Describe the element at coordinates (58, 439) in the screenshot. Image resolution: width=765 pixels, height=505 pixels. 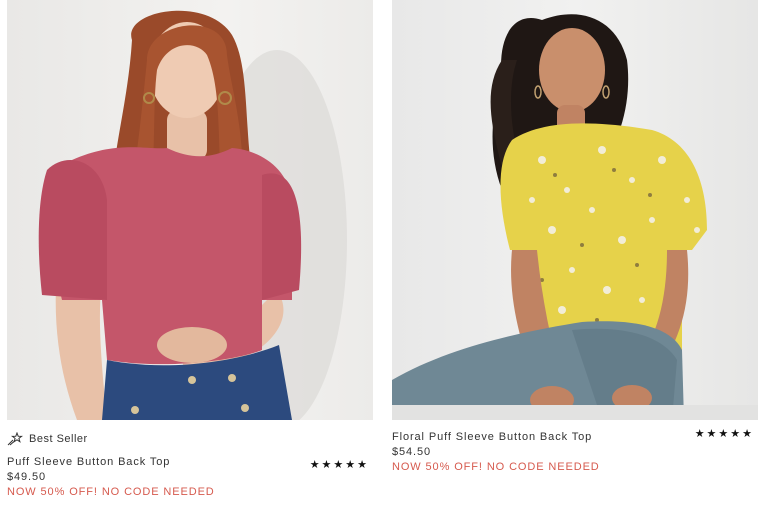
I see `best-seller-label: Best Seller` at that location.